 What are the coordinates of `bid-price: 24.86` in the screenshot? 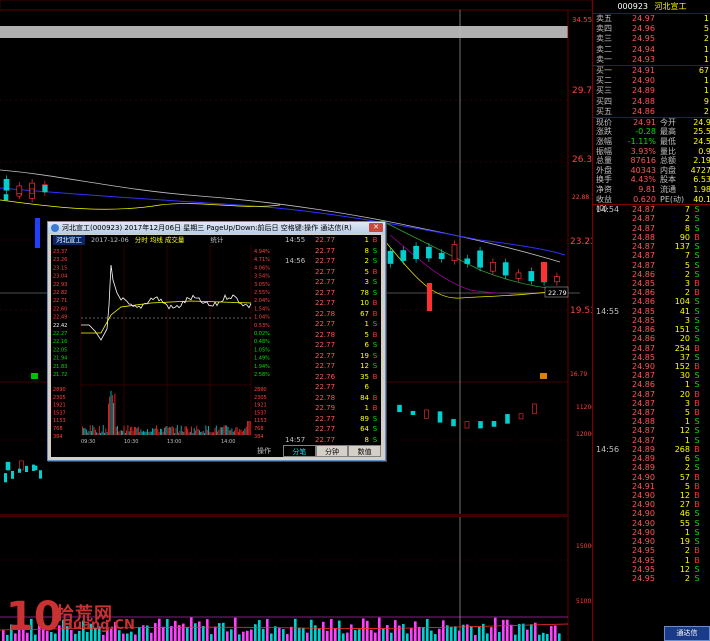 It's located at (652, 112).